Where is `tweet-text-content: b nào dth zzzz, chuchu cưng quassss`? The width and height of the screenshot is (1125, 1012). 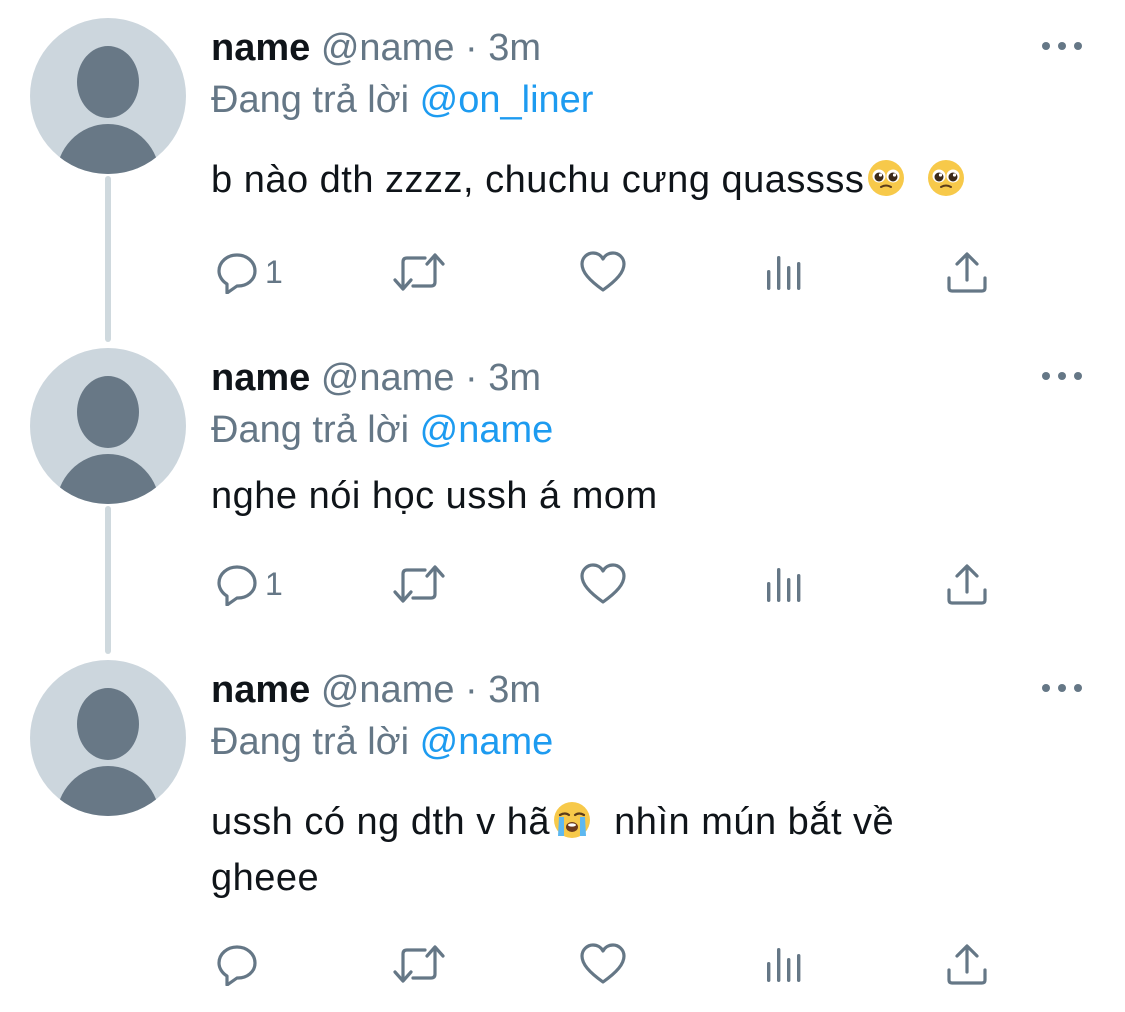 tweet-text-content: b nào dth zzzz, chuchu cưng quassss is located at coordinates (538, 180).